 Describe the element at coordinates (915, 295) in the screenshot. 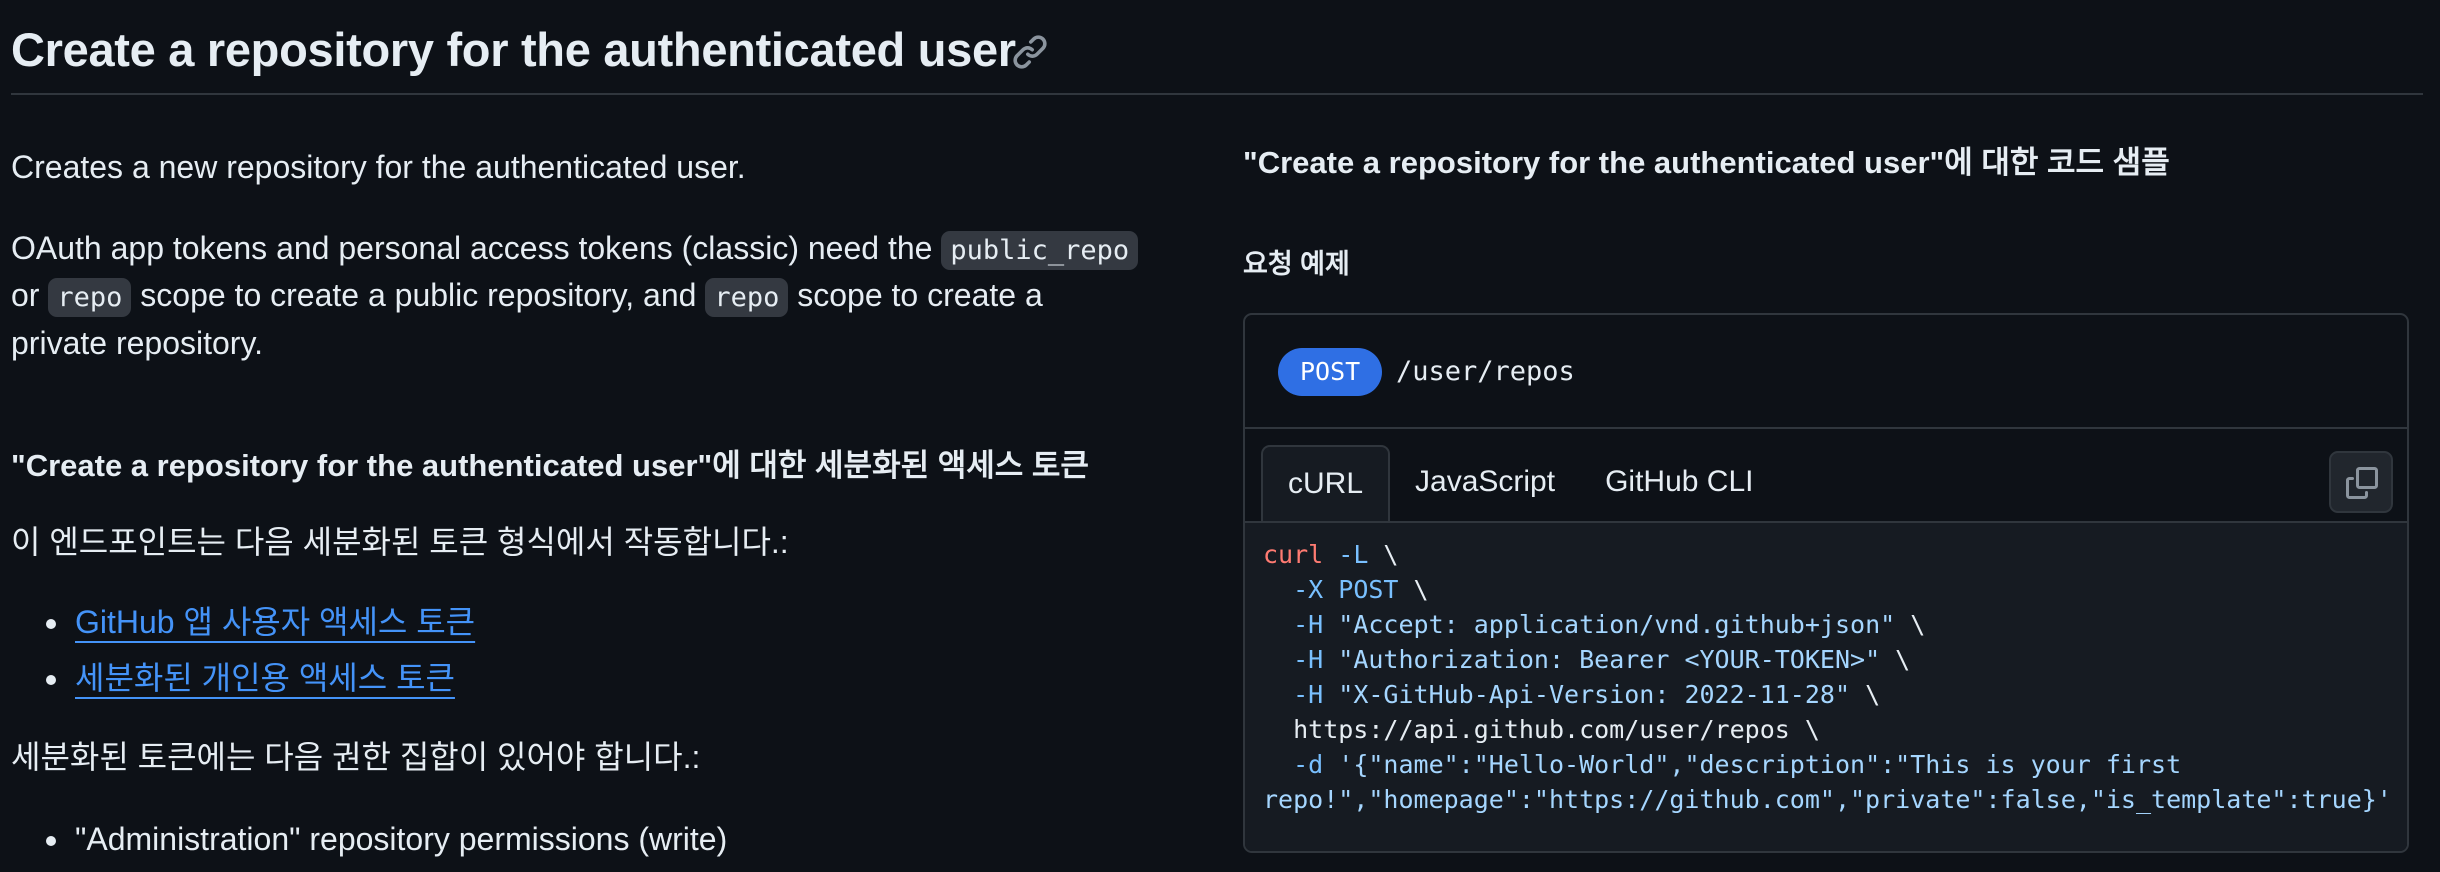

I see `oauth-text-part: scope to create a` at that location.